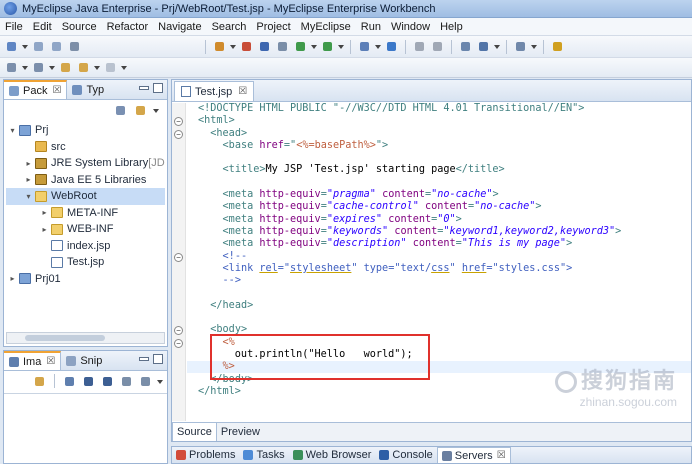 Image resolution: width=692 pixels, height=464 pixels. What do you see at coordinates (107, 381) in the screenshot?
I see `zoom-in-icon` at bounding box center [107, 381].